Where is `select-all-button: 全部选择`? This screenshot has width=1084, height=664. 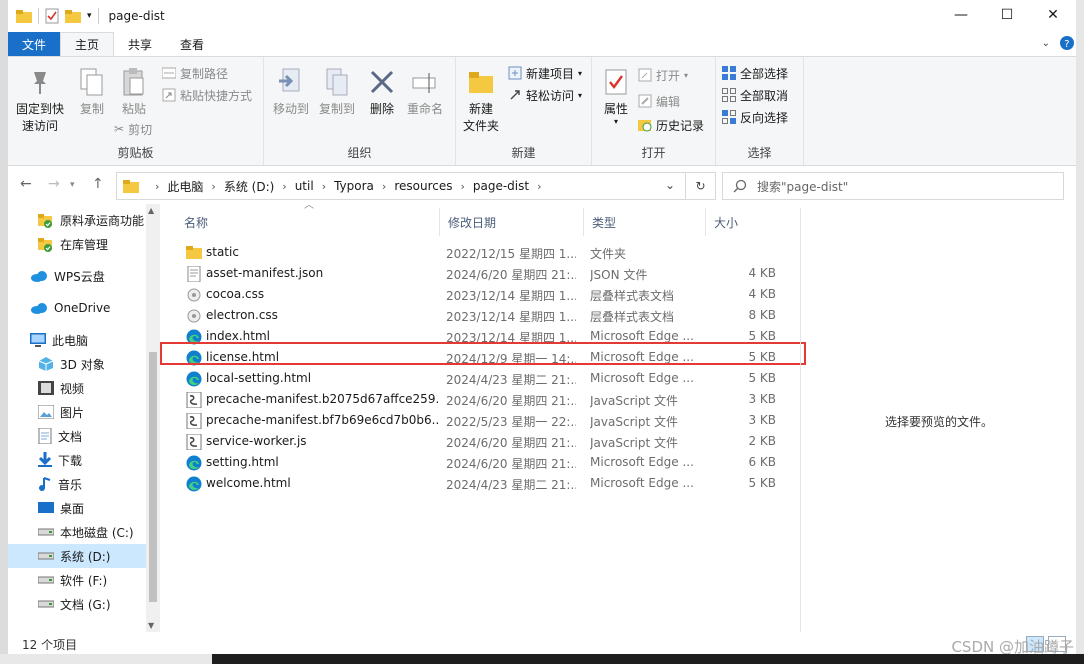
select-all-button: 全部选择 is located at coordinates (755, 73).